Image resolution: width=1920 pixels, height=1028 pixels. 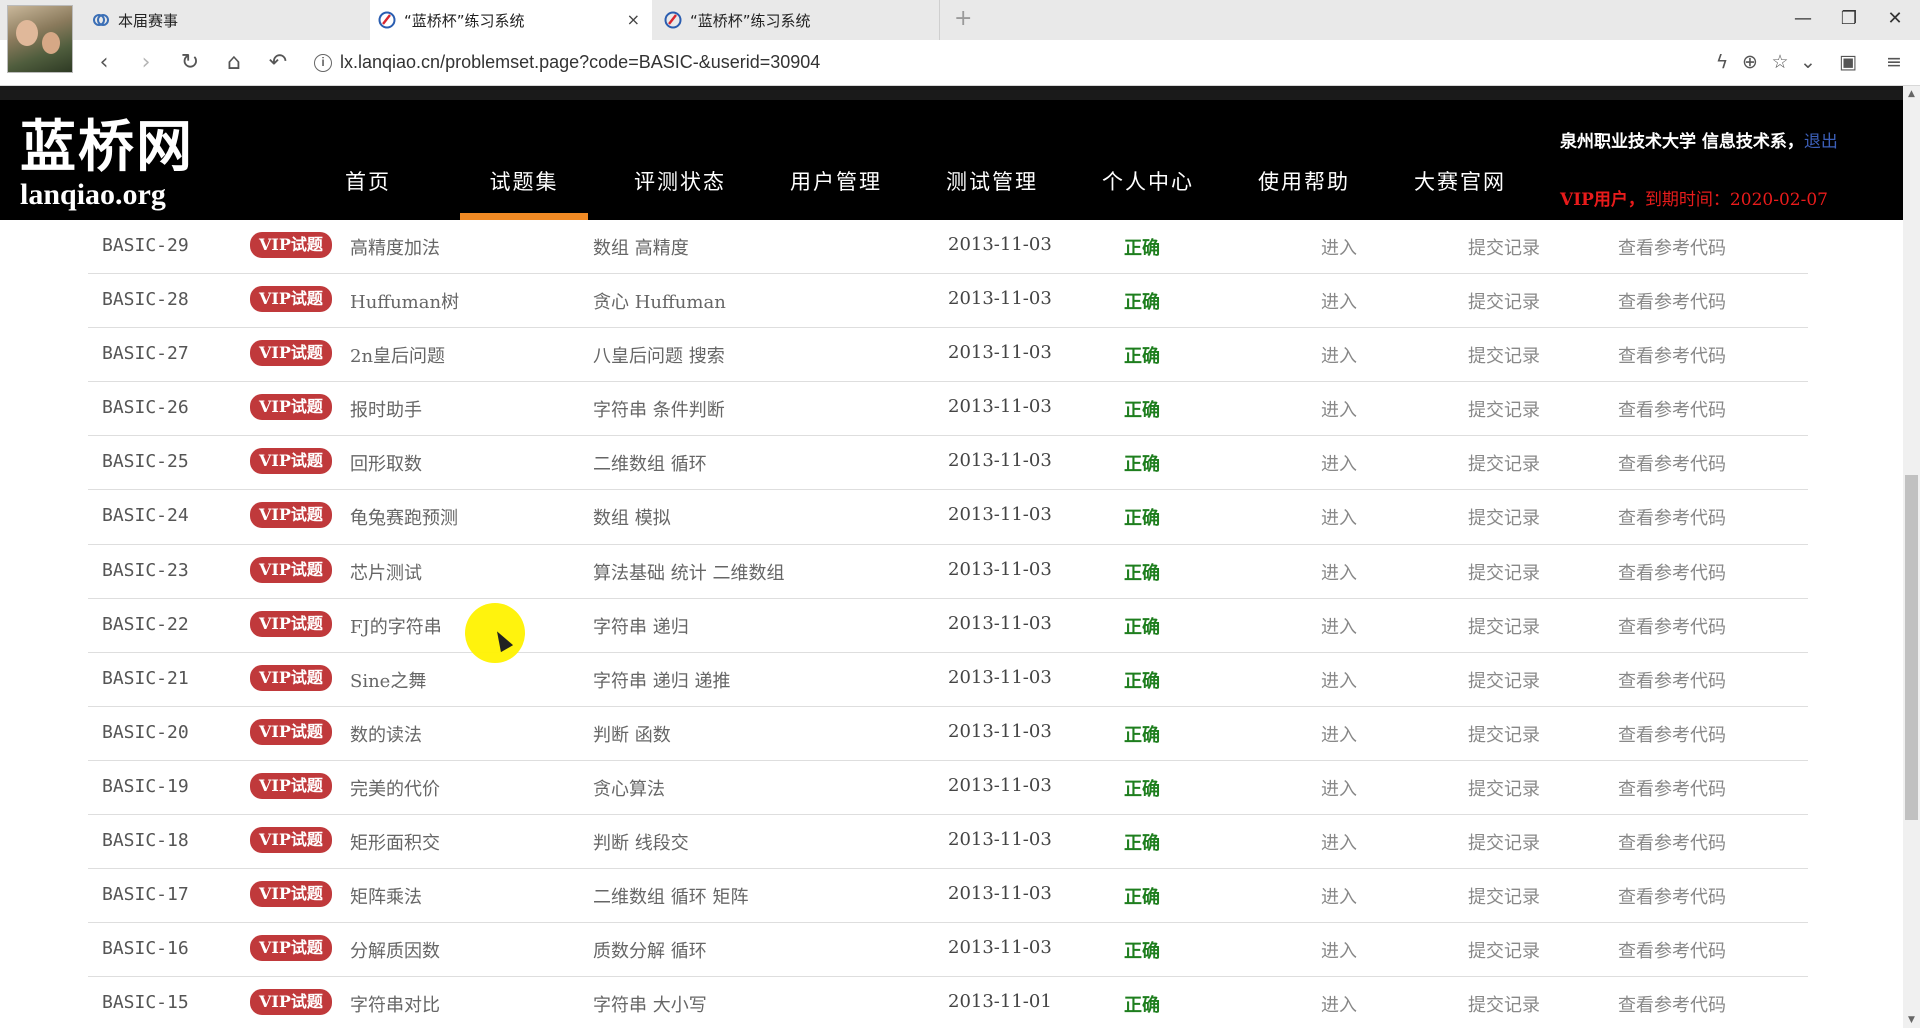 I want to click on problem-name-link: Huffuman树, so click(x=404, y=301).